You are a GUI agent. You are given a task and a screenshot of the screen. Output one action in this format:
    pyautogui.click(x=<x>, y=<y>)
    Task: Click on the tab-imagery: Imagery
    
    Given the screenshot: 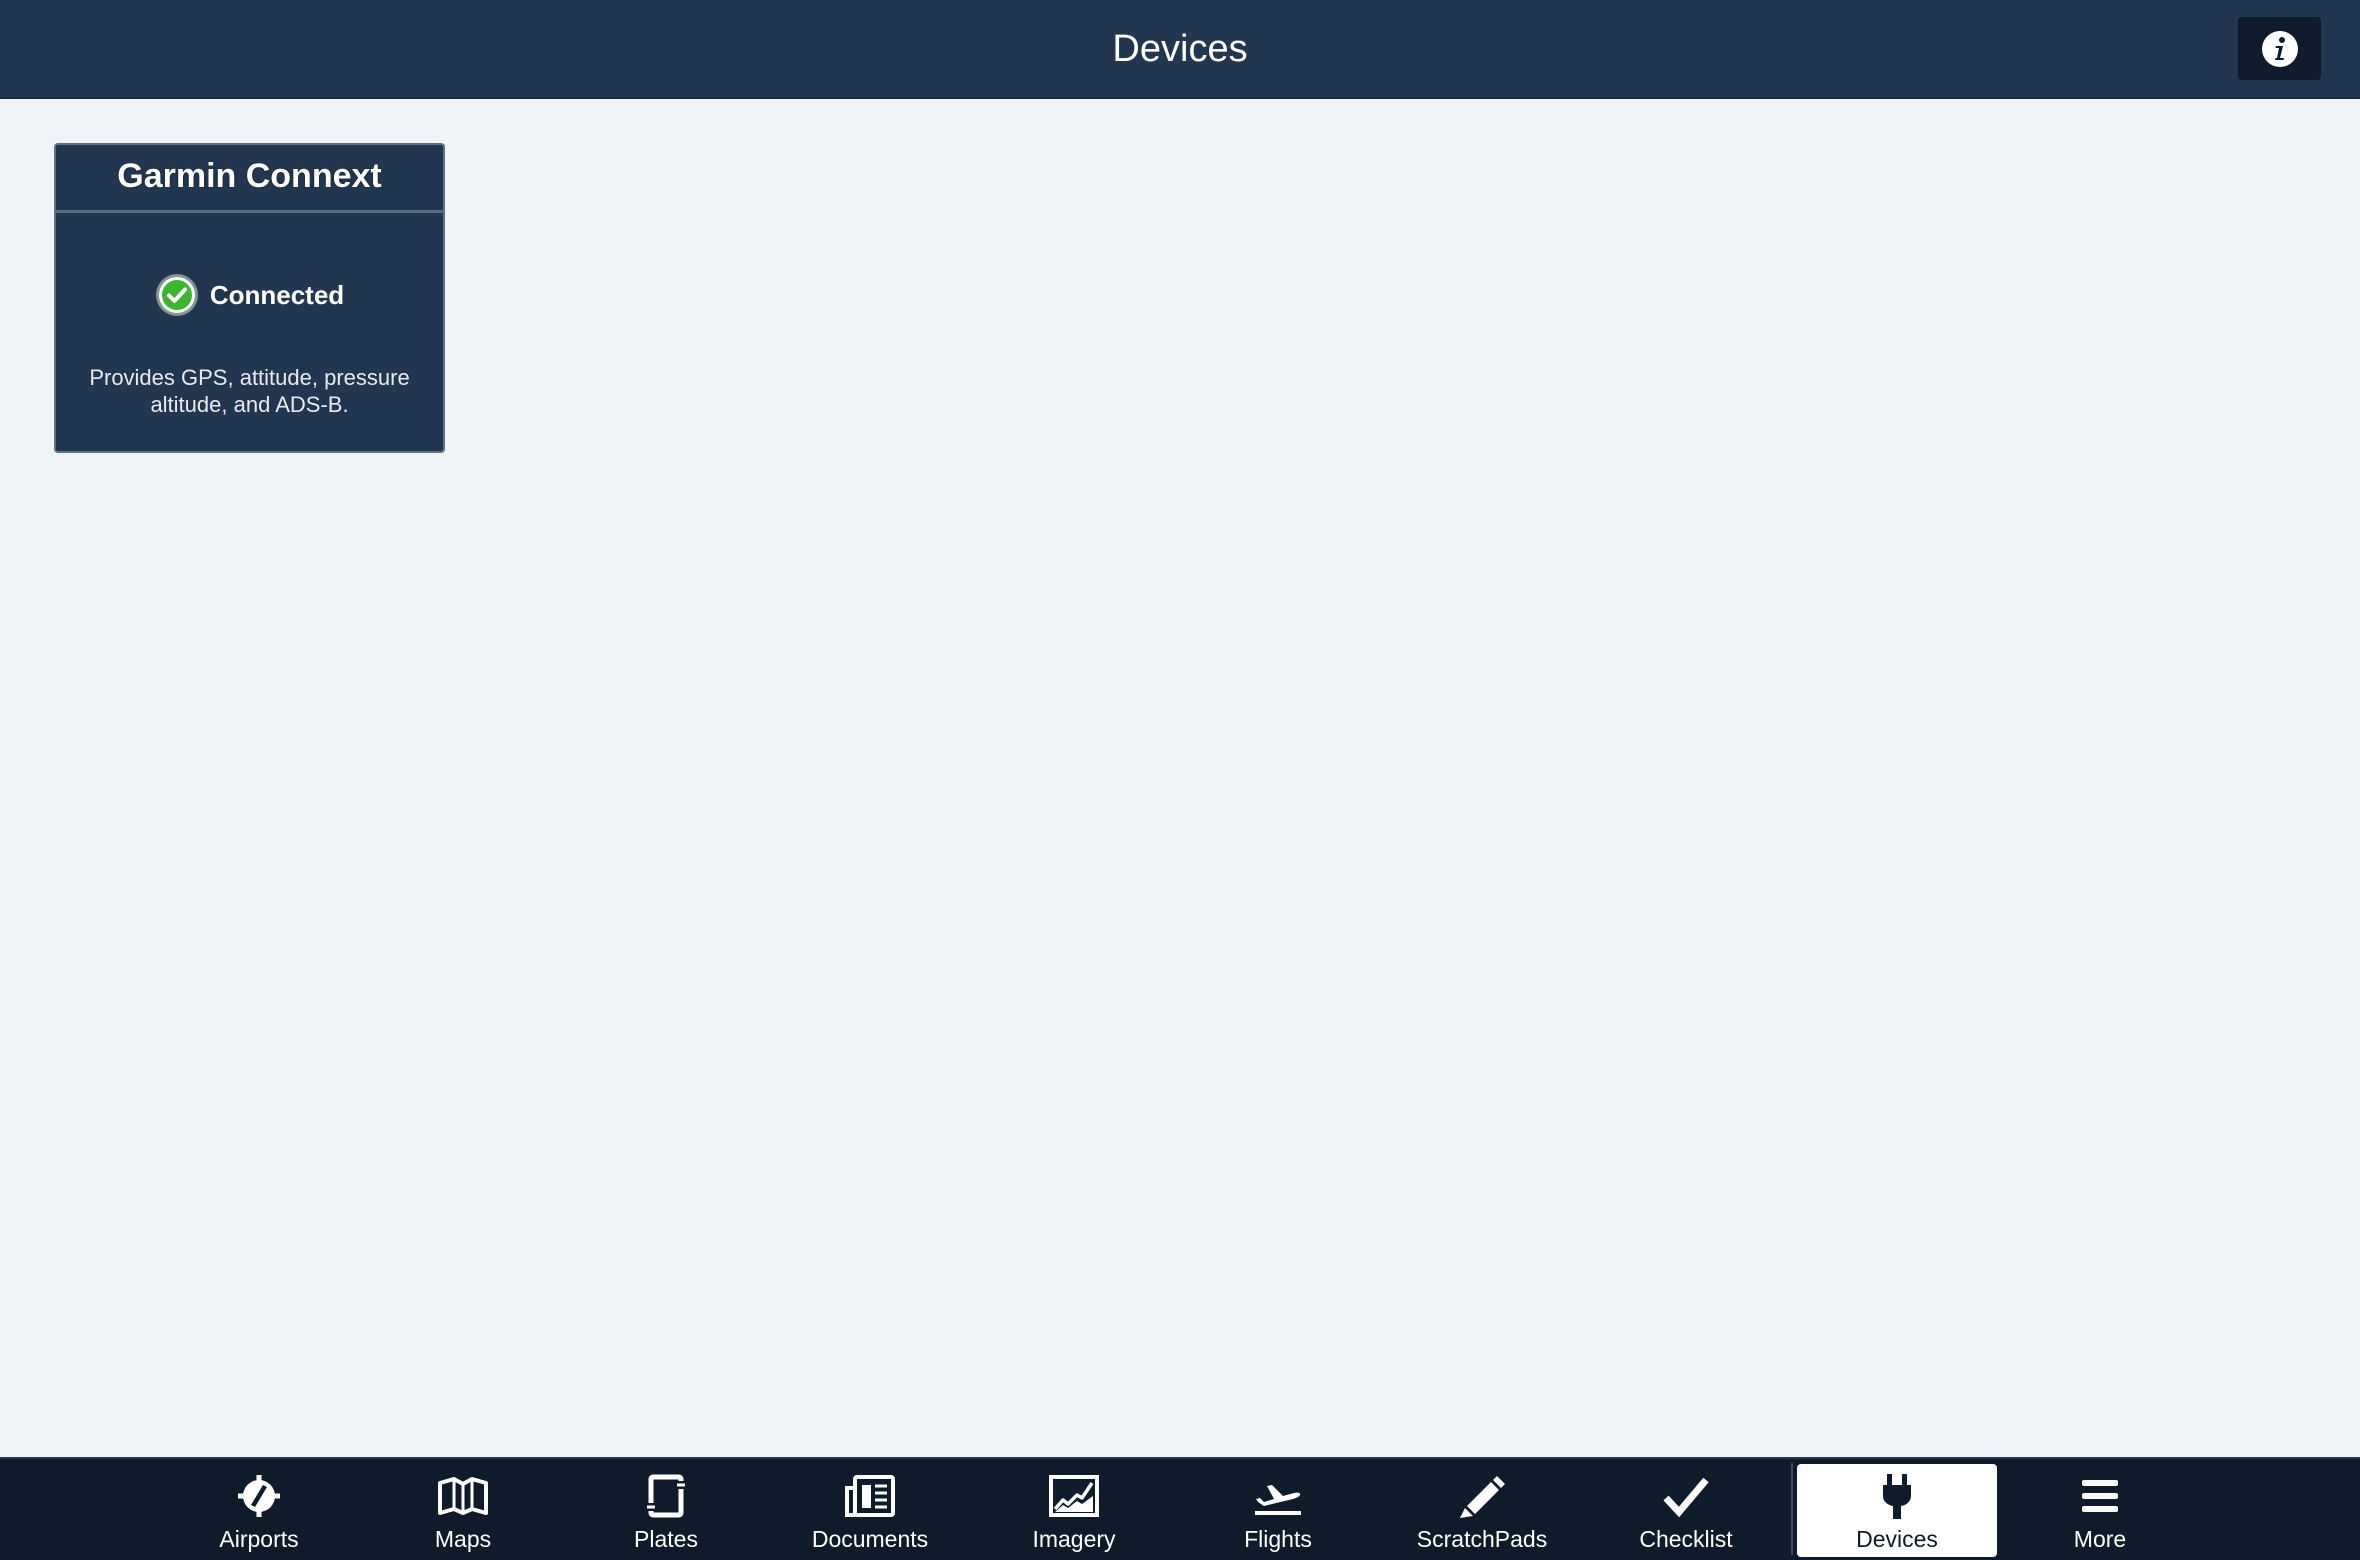 What is the action you would take?
    pyautogui.click(x=1074, y=1510)
    